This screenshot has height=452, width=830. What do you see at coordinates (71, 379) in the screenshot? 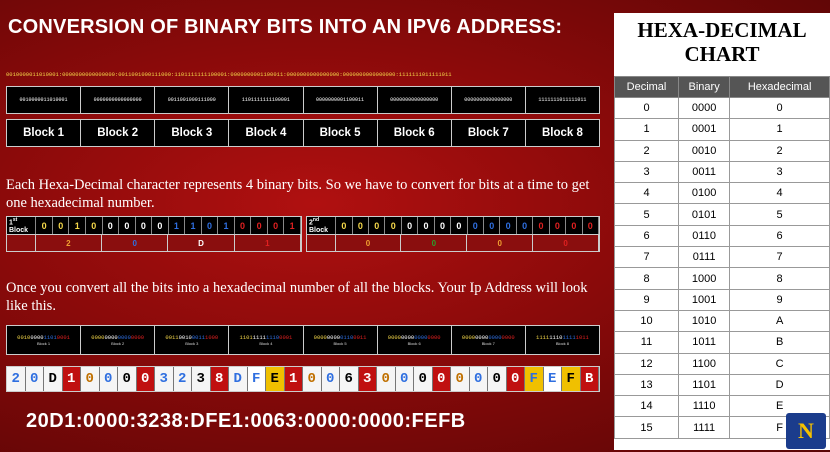
I see `hex-char: 1` at bounding box center [71, 379].